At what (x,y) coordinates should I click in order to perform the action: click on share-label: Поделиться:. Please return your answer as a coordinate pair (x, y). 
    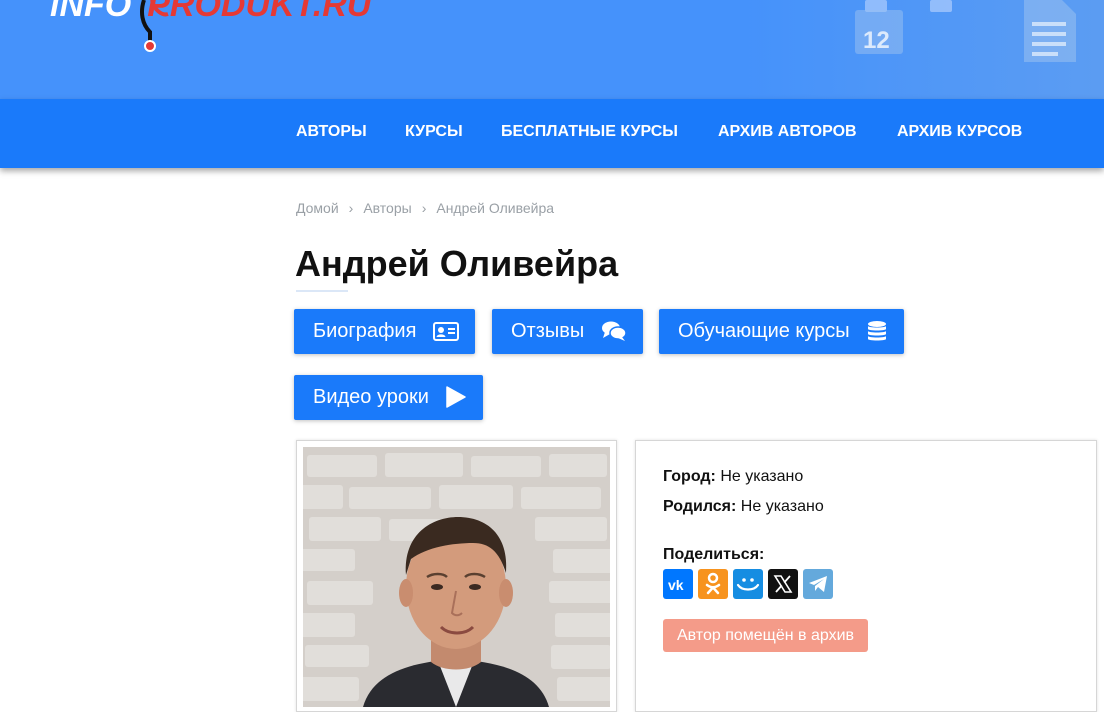
    Looking at the image, I should click on (714, 554).